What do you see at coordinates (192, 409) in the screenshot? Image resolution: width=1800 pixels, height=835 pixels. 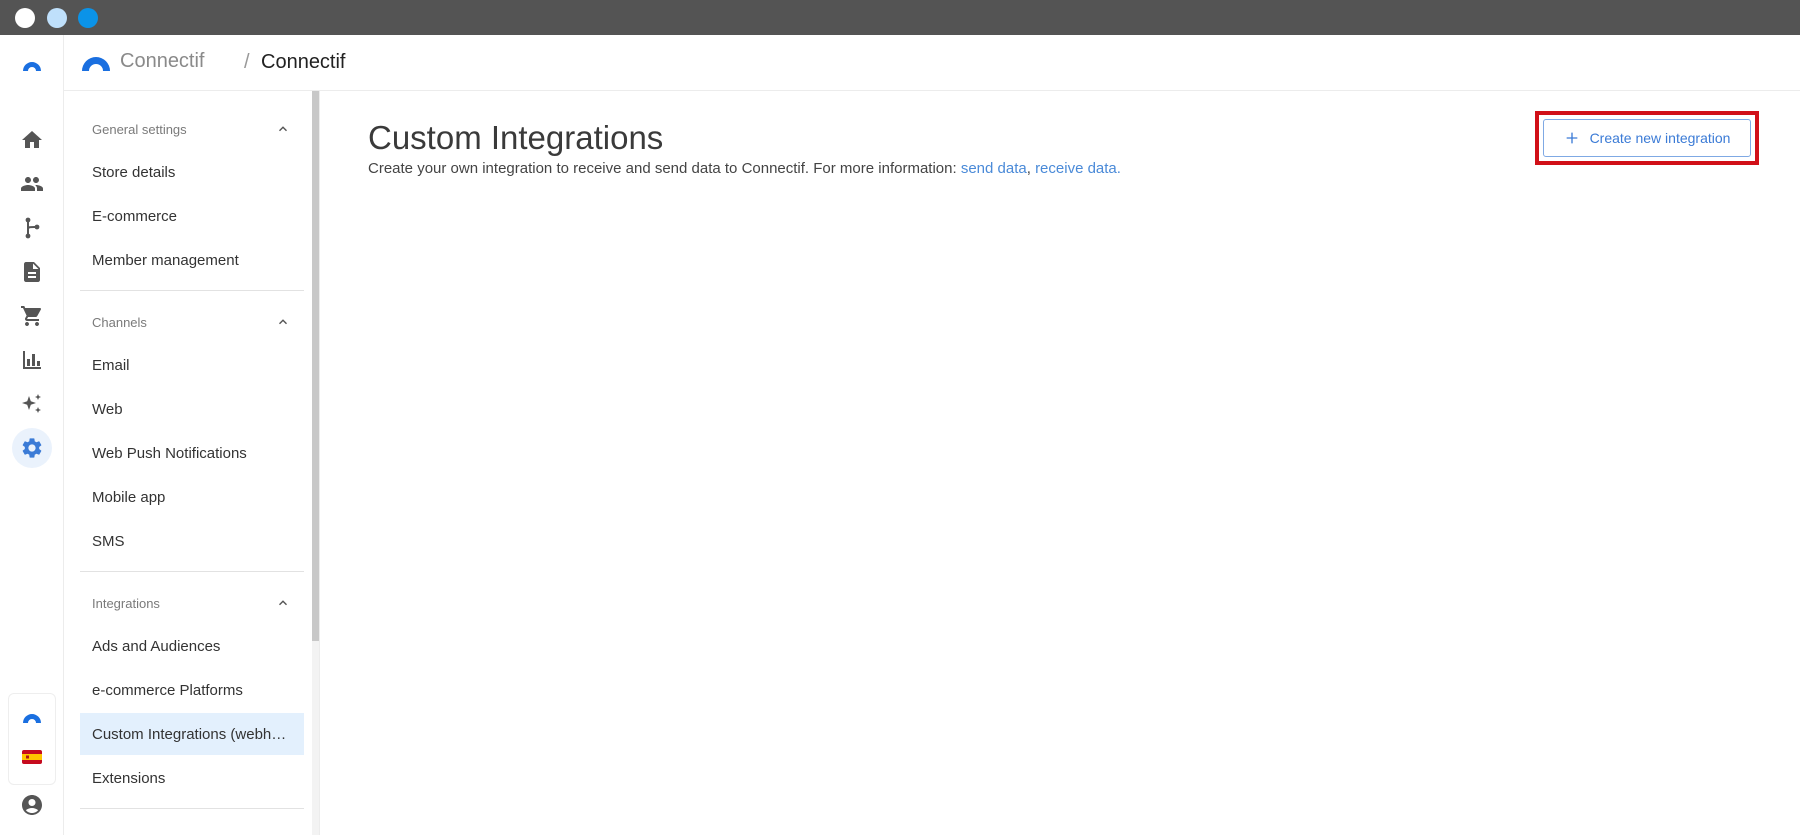 I see `sidebar-item-web: Web` at bounding box center [192, 409].